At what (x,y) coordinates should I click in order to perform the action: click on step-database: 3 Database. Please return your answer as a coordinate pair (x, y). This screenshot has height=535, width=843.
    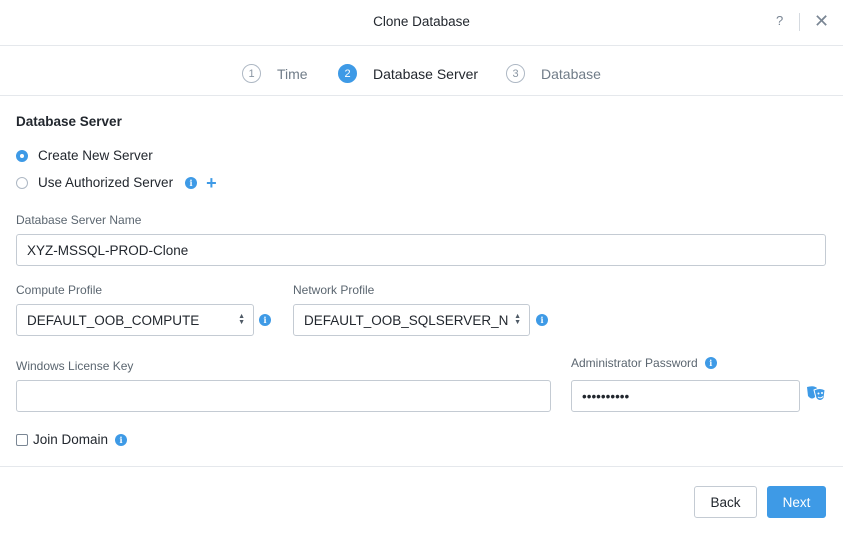
    Looking at the image, I should click on (553, 73).